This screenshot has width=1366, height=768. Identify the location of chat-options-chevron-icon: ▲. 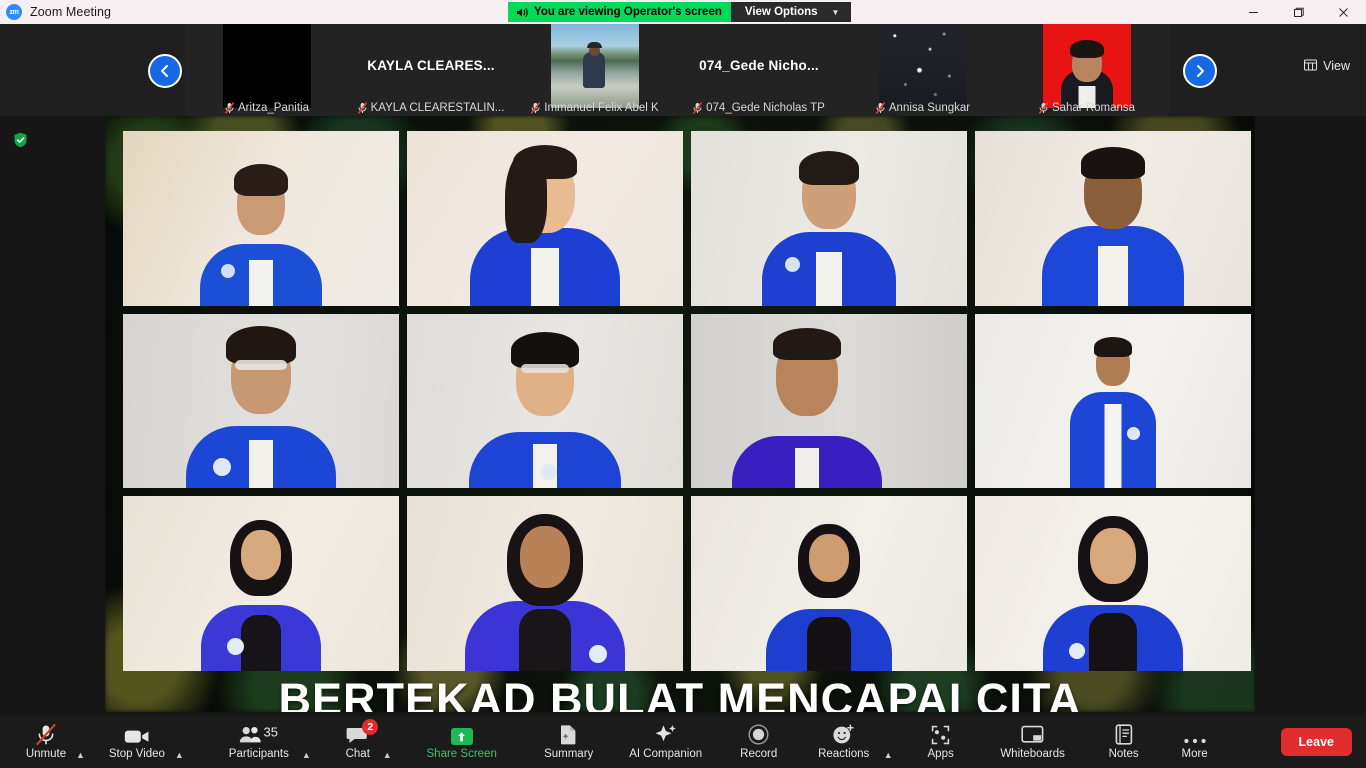
(389, 755).